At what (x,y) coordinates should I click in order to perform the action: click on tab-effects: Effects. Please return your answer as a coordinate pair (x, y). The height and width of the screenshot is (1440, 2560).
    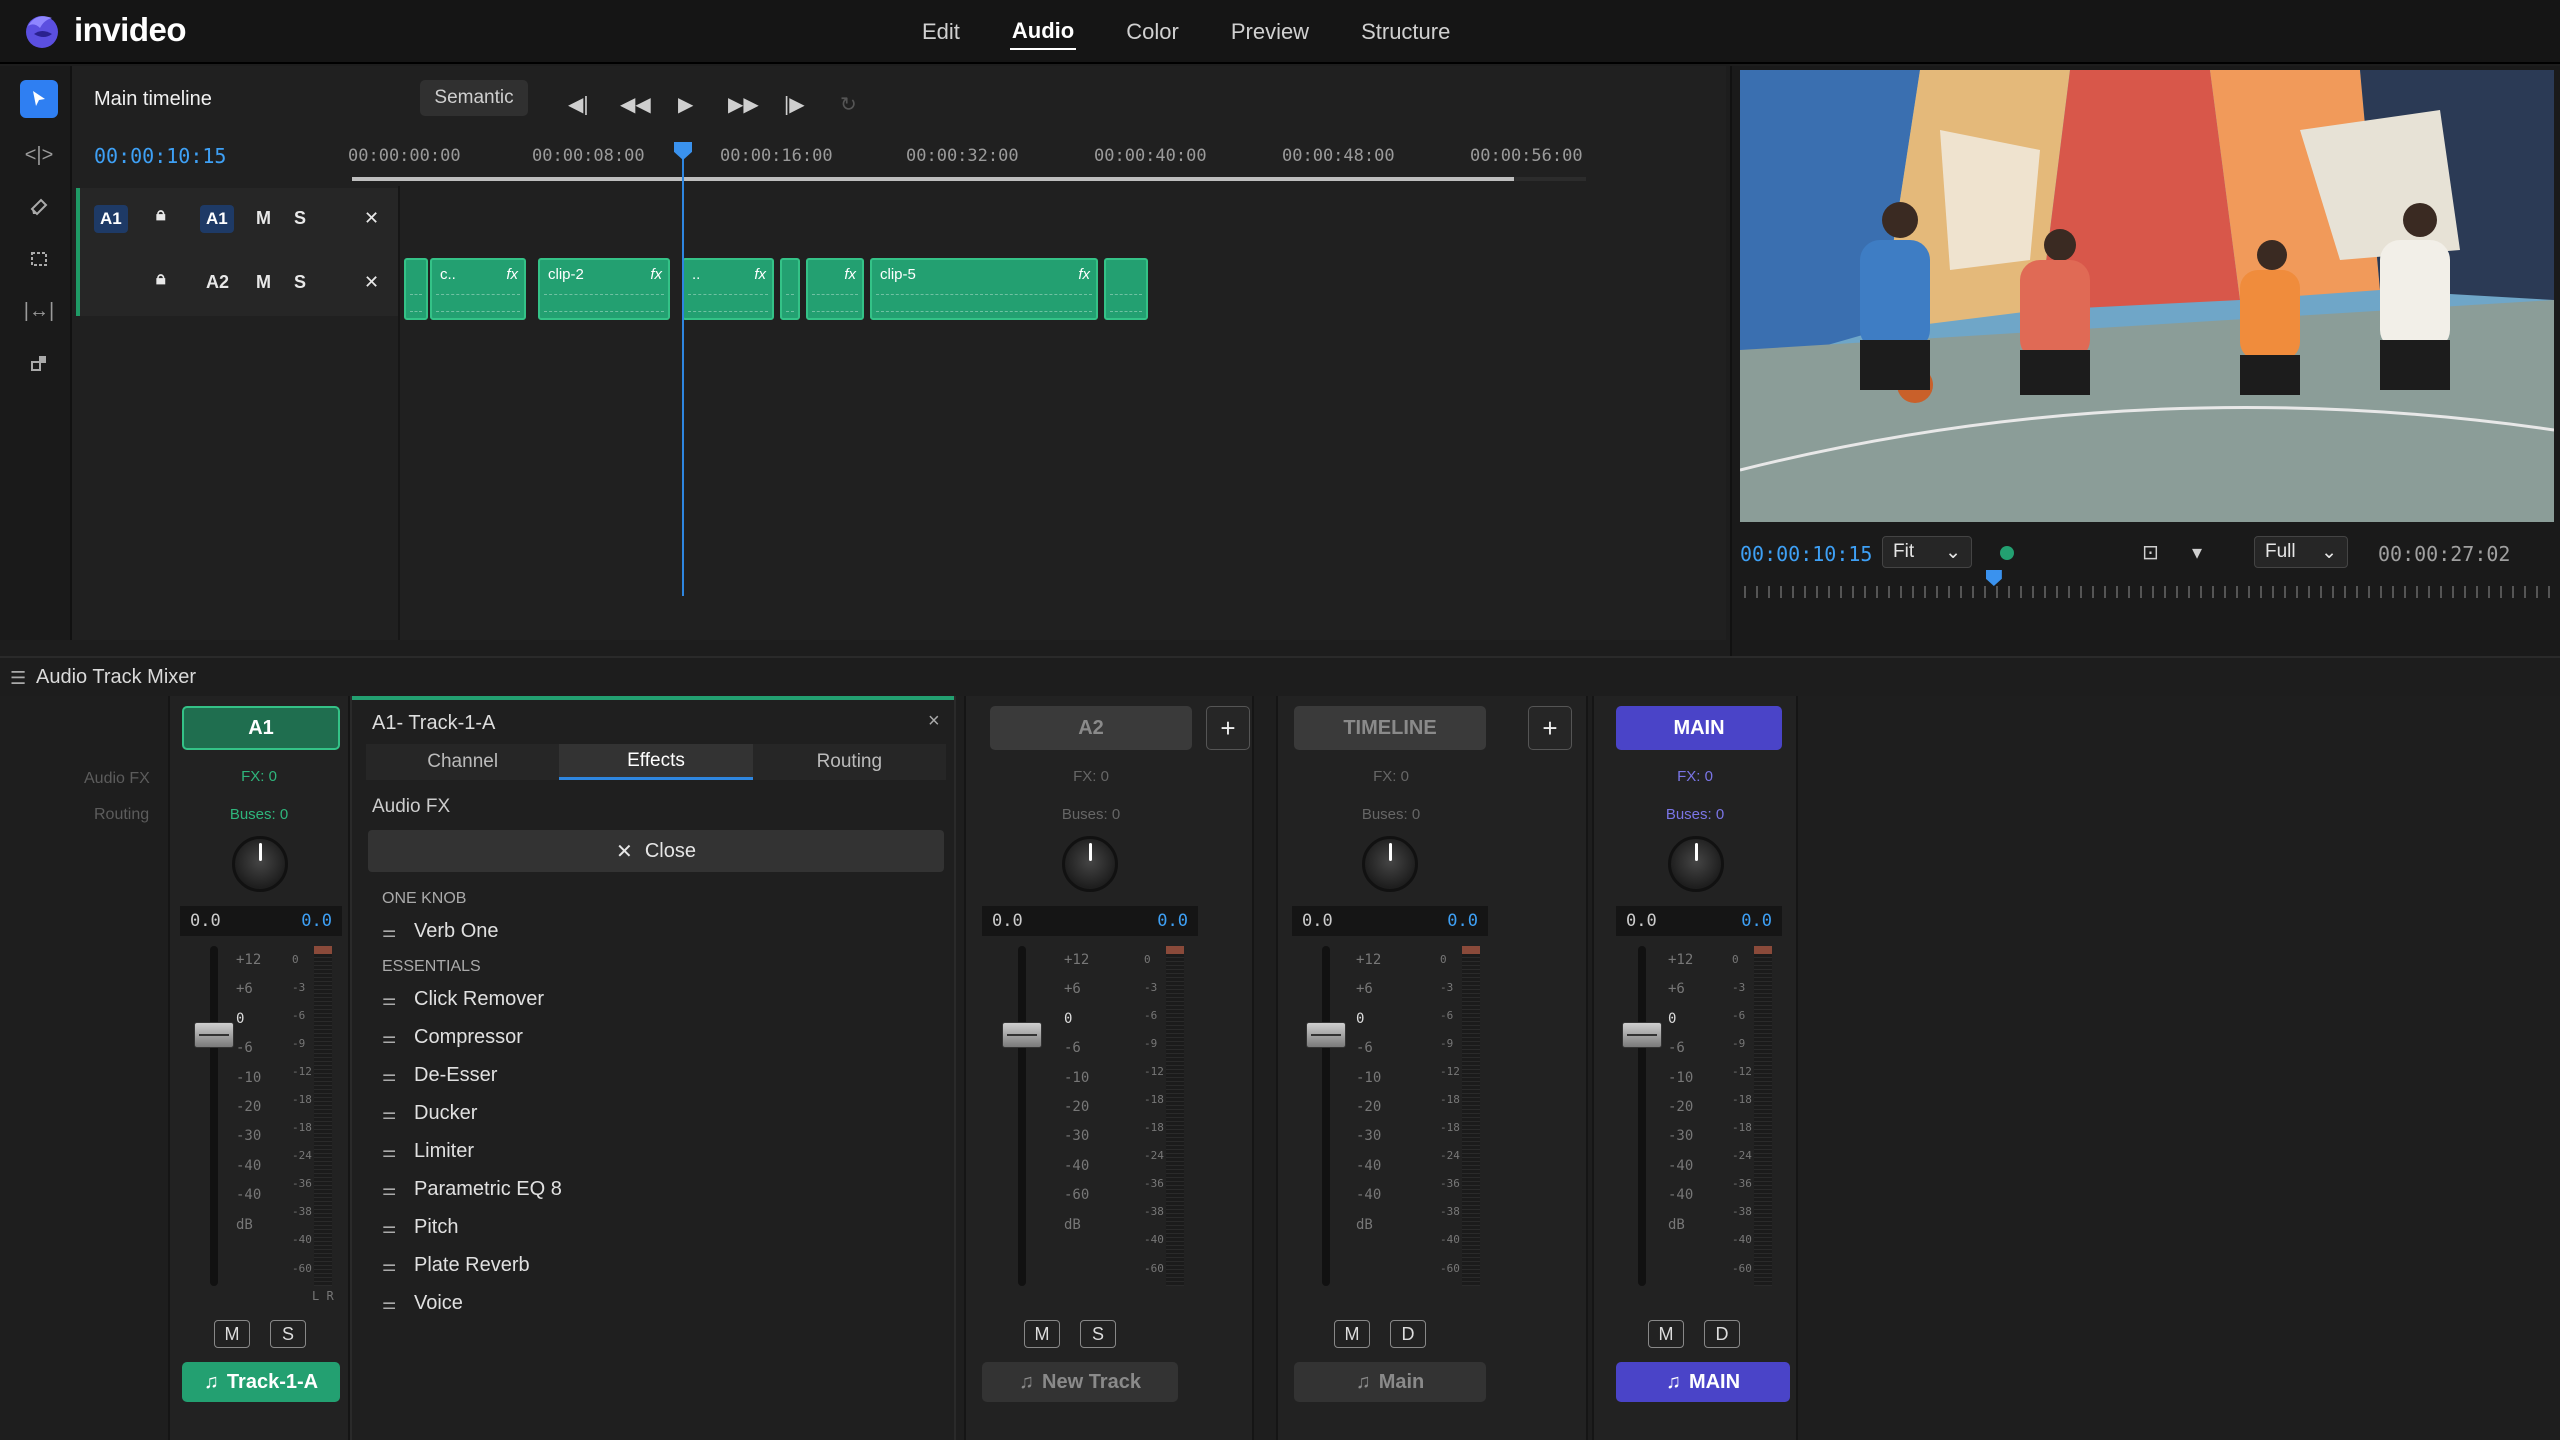
    Looking at the image, I should click on (656, 762).